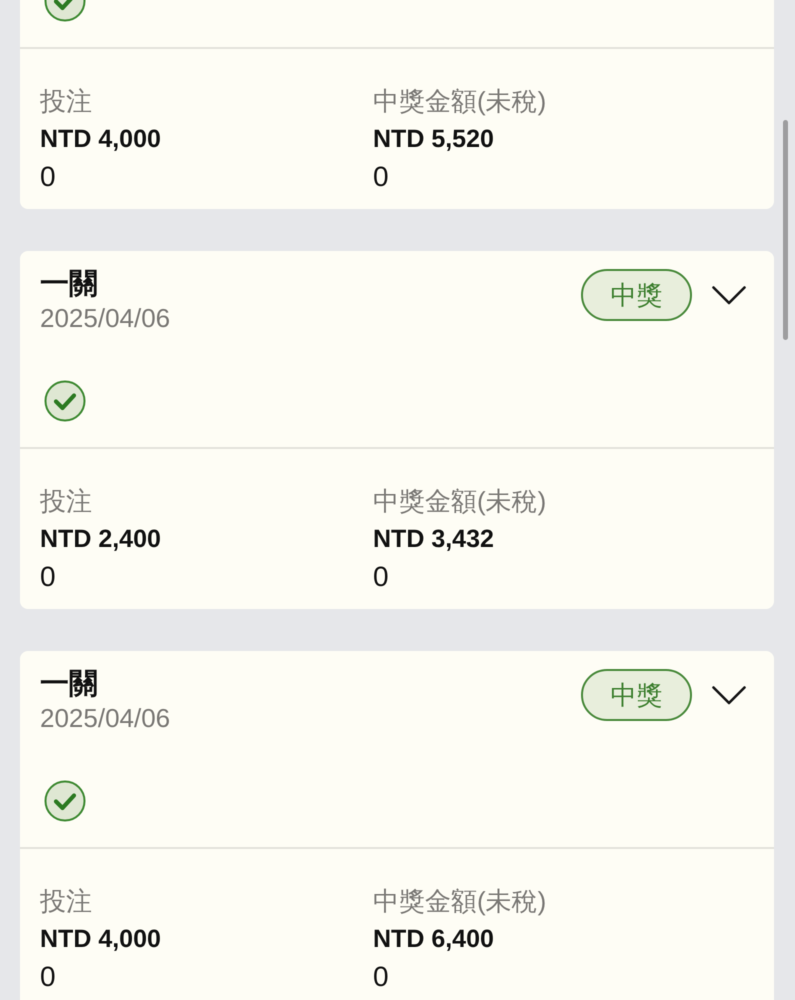  I want to click on scrollbar-thumb, so click(785, 230).